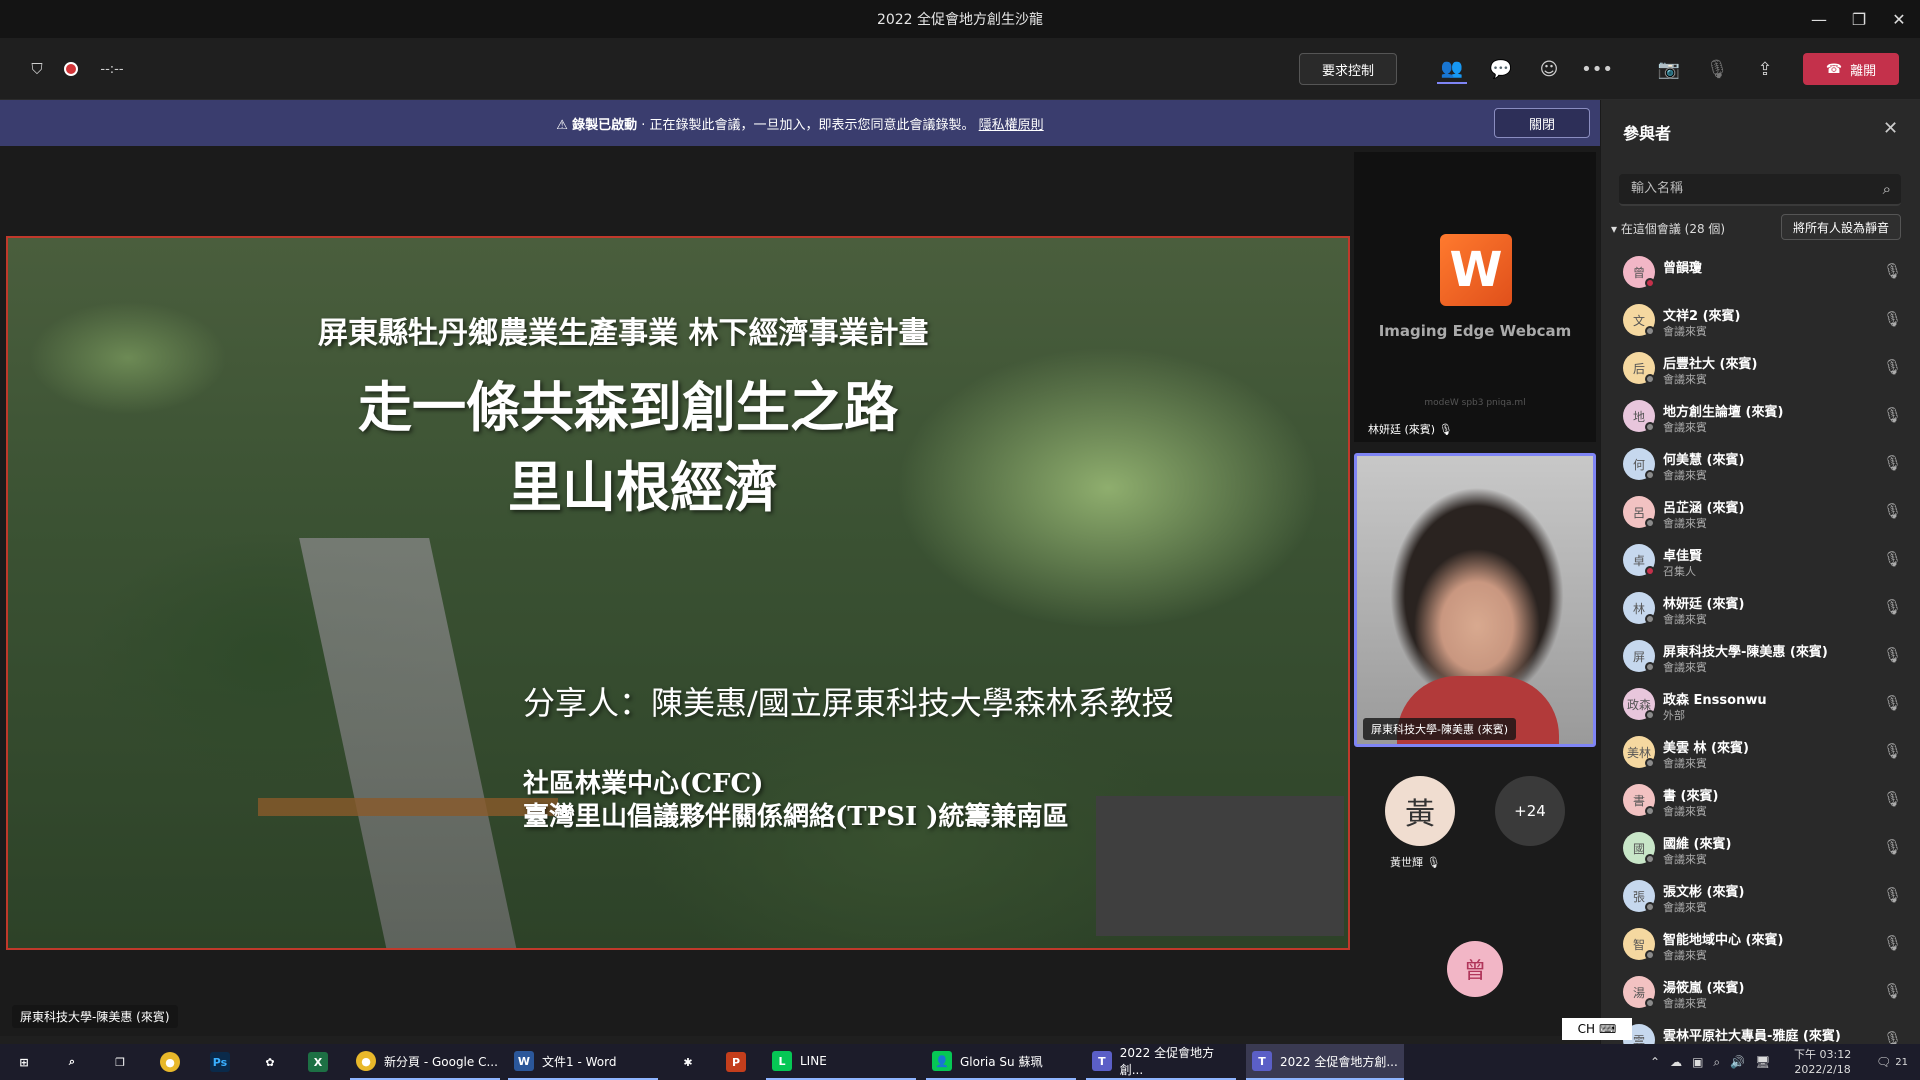 This screenshot has height=1080, width=1920. Describe the element at coordinates (1723, 412) in the screenshot. I see `participant-name: 地方創生論壇 (來賓)` at that location.